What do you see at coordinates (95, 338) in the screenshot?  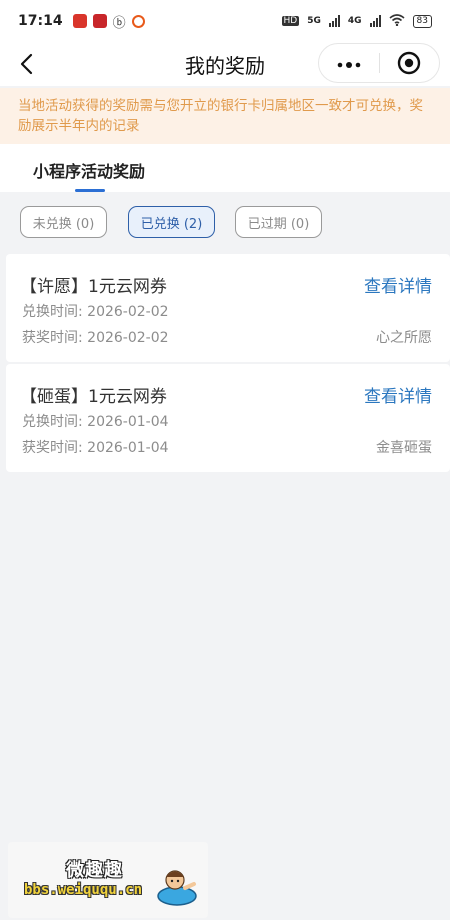 I see `award-time: 获奖时间: 2026-02-02` at bounding box center [95, 338].